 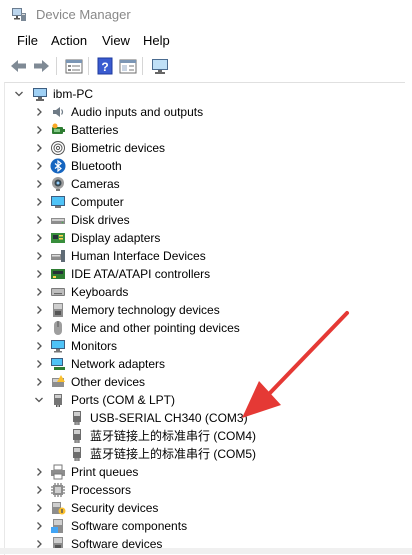 What do you see at coordinates (69, 40) in the screenshot?
I see `menu-action: Action` at bounding box center [69, 40].